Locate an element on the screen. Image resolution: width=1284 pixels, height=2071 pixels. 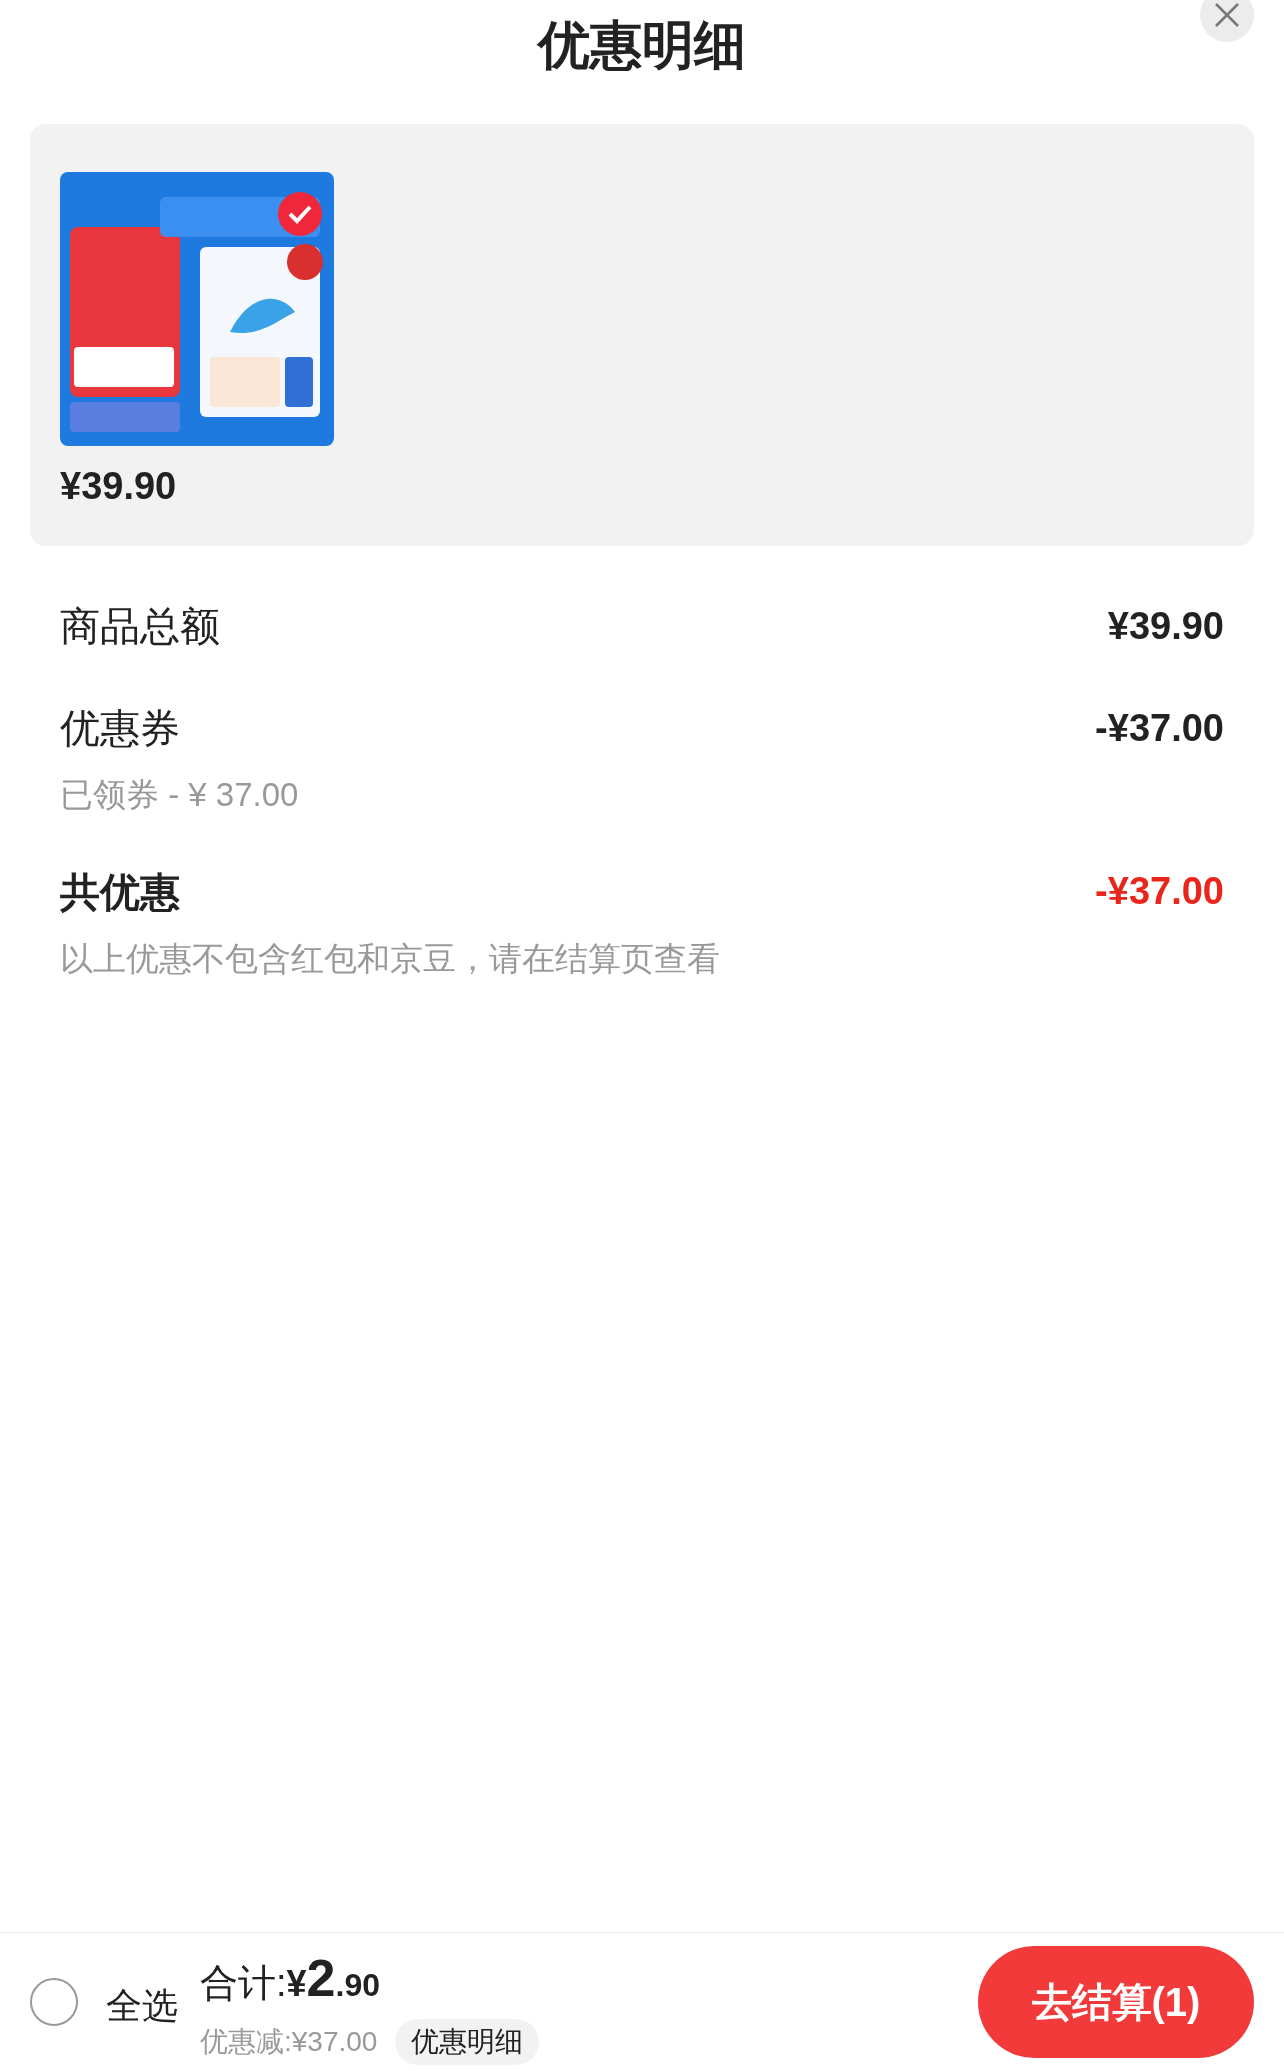
discount-detail-button: 优惠明细 is located at coordinates (467, 2042).